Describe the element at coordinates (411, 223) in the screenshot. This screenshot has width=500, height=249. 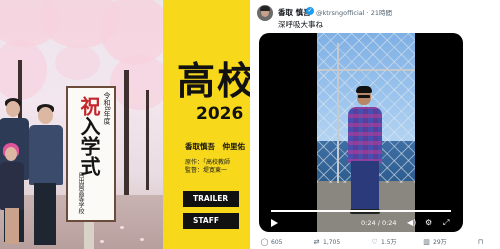
I see `volume-icon: ◀)` at that location.